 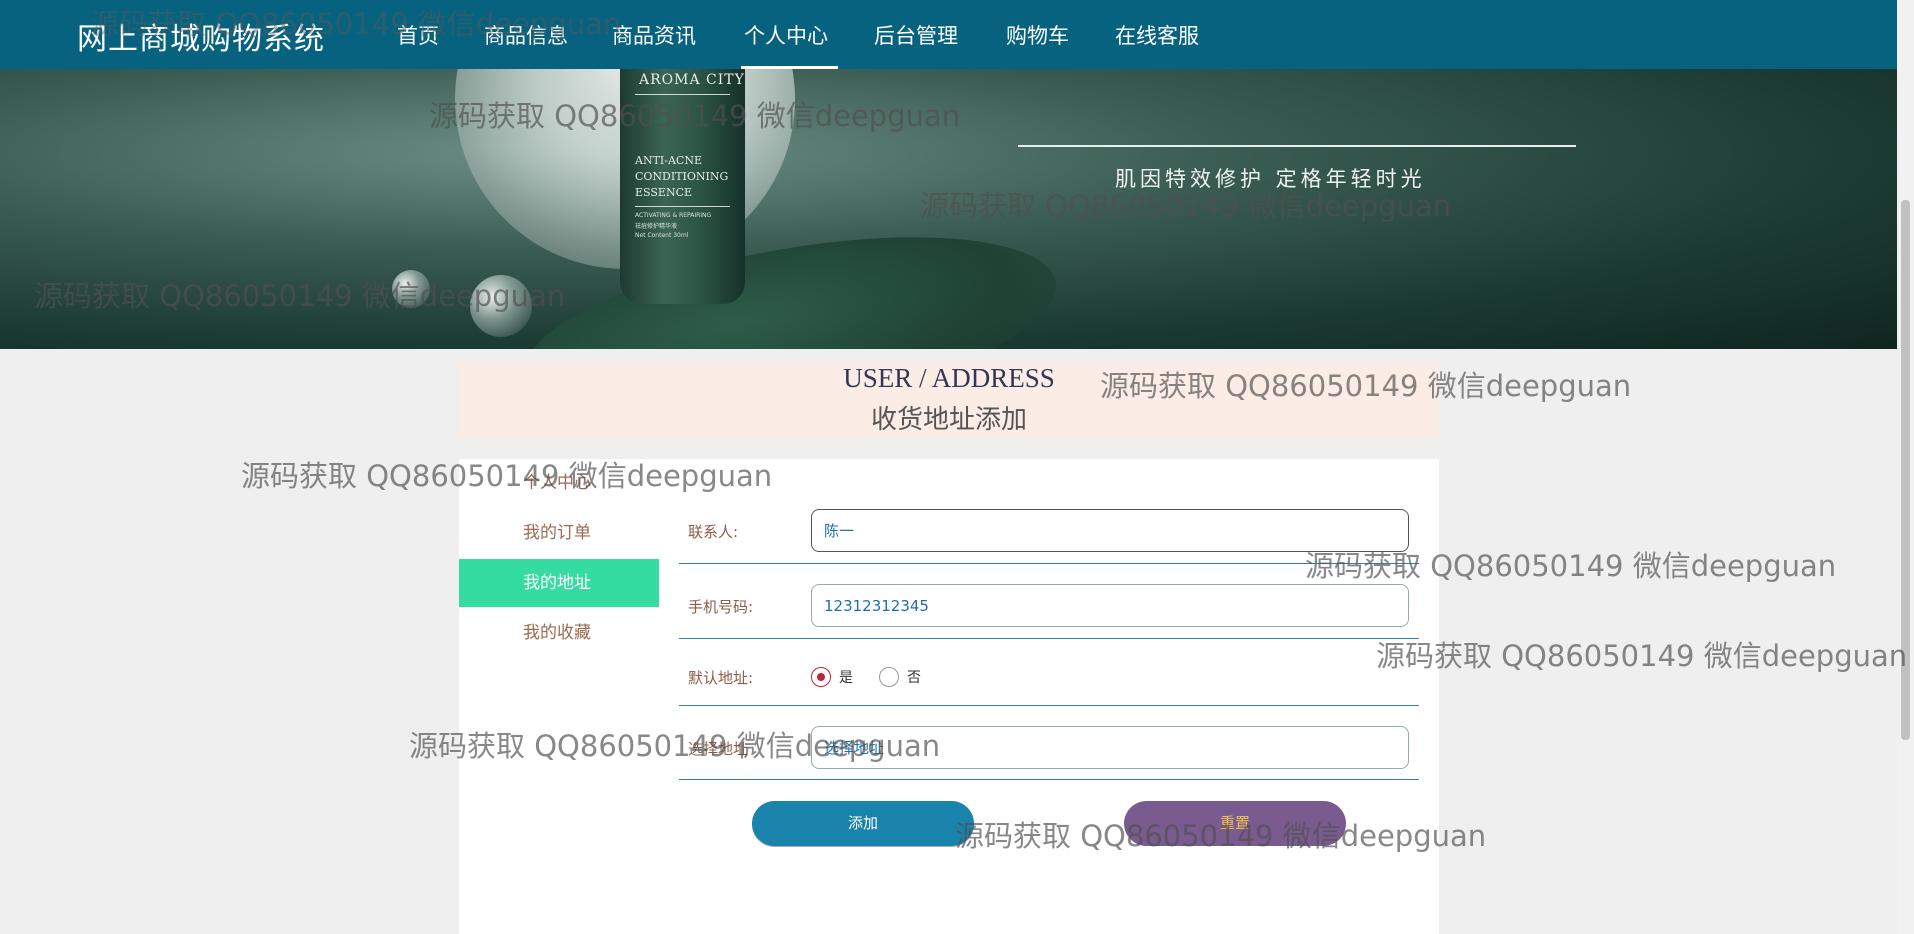 What do you see at coordinates (821, 677) in the screenshot?
I see `radio-button-checked` at bounding box center [821, 677].